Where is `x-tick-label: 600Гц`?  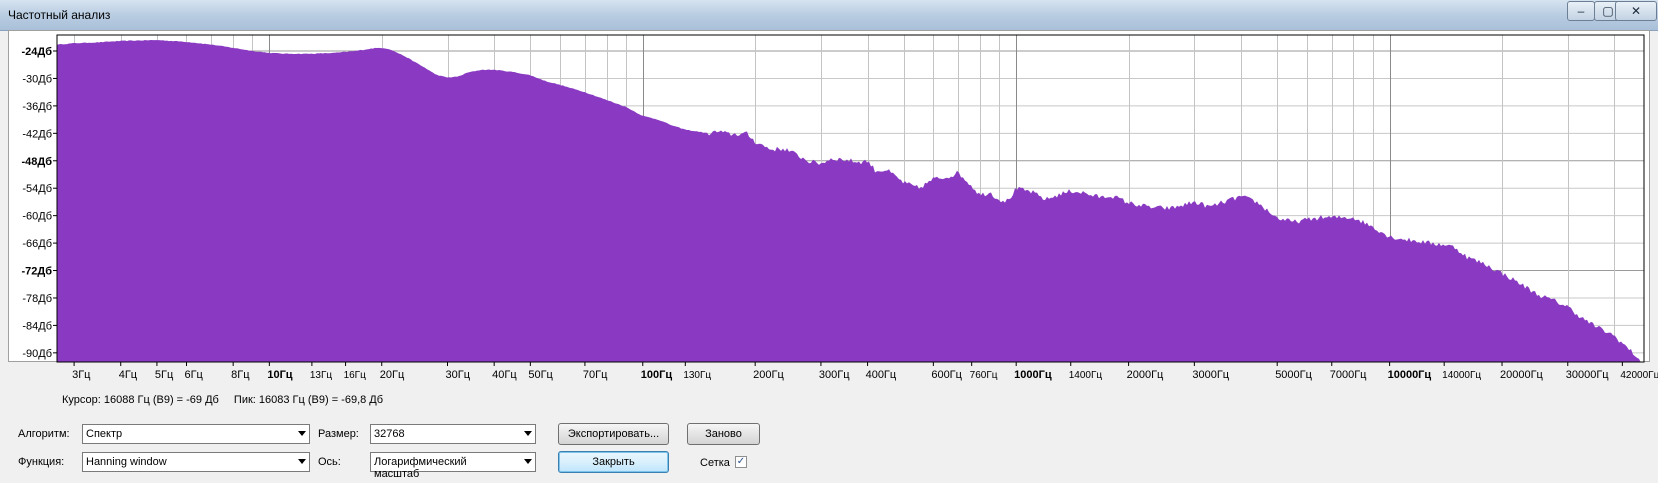
x-tick-label: 600Гц is located at coordinates (946, 375).